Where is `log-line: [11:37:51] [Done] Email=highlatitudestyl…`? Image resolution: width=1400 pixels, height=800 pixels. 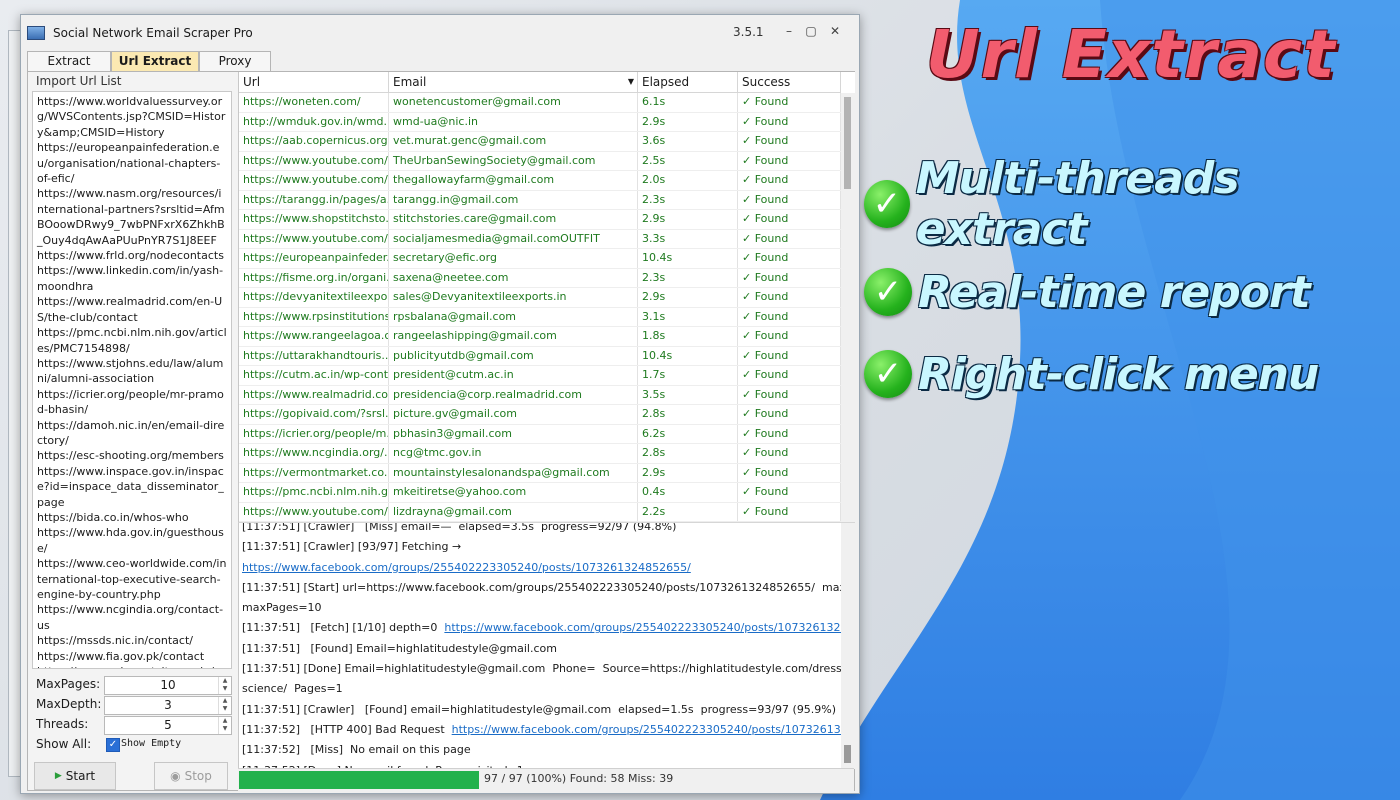
log-line: [11:37:51] [Done] Email=highlatitudestyl… is located at coordinates (548, 669).